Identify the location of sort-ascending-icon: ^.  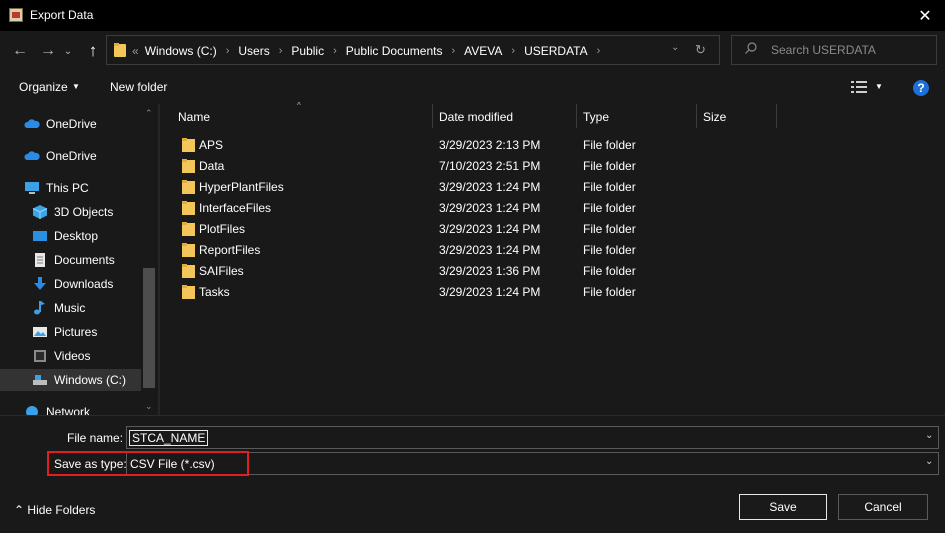
(299, 105).